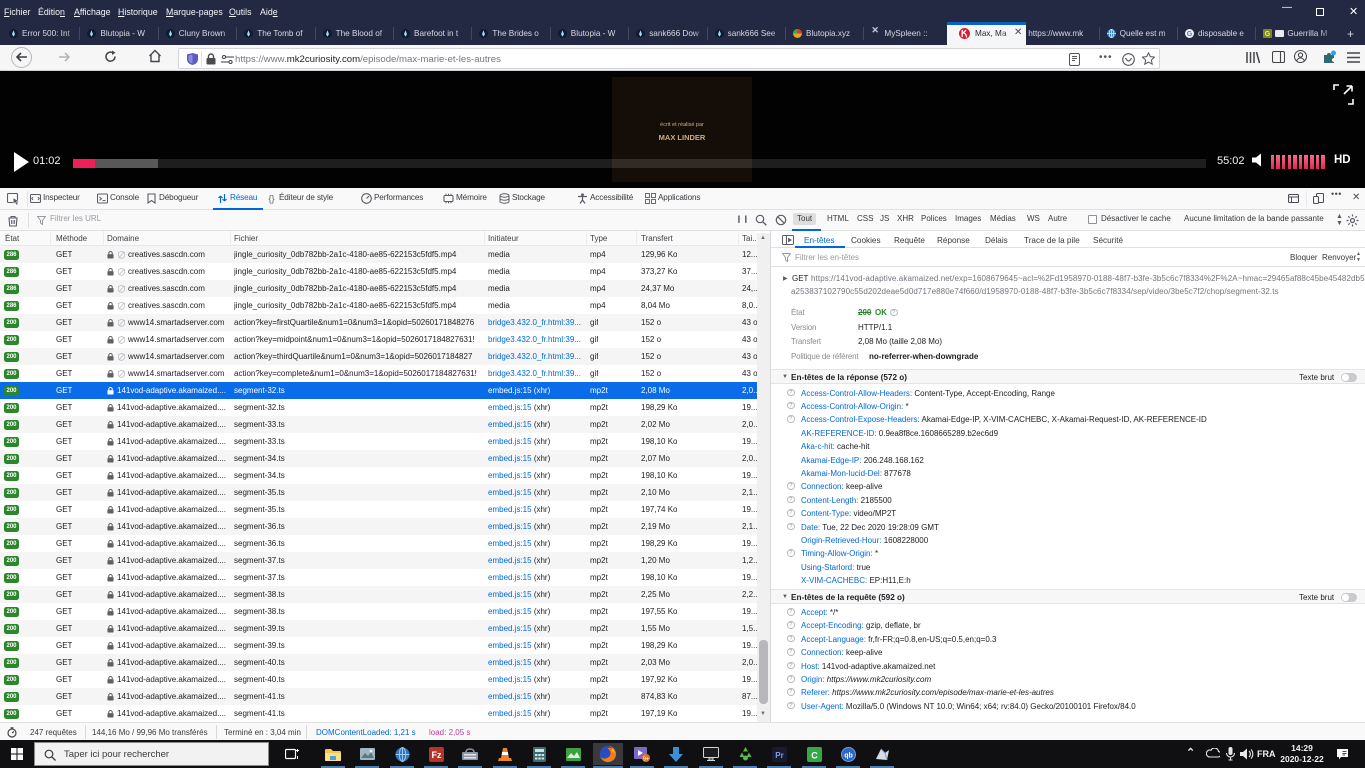  I want to click on svg-text: C, so click(814, 755).